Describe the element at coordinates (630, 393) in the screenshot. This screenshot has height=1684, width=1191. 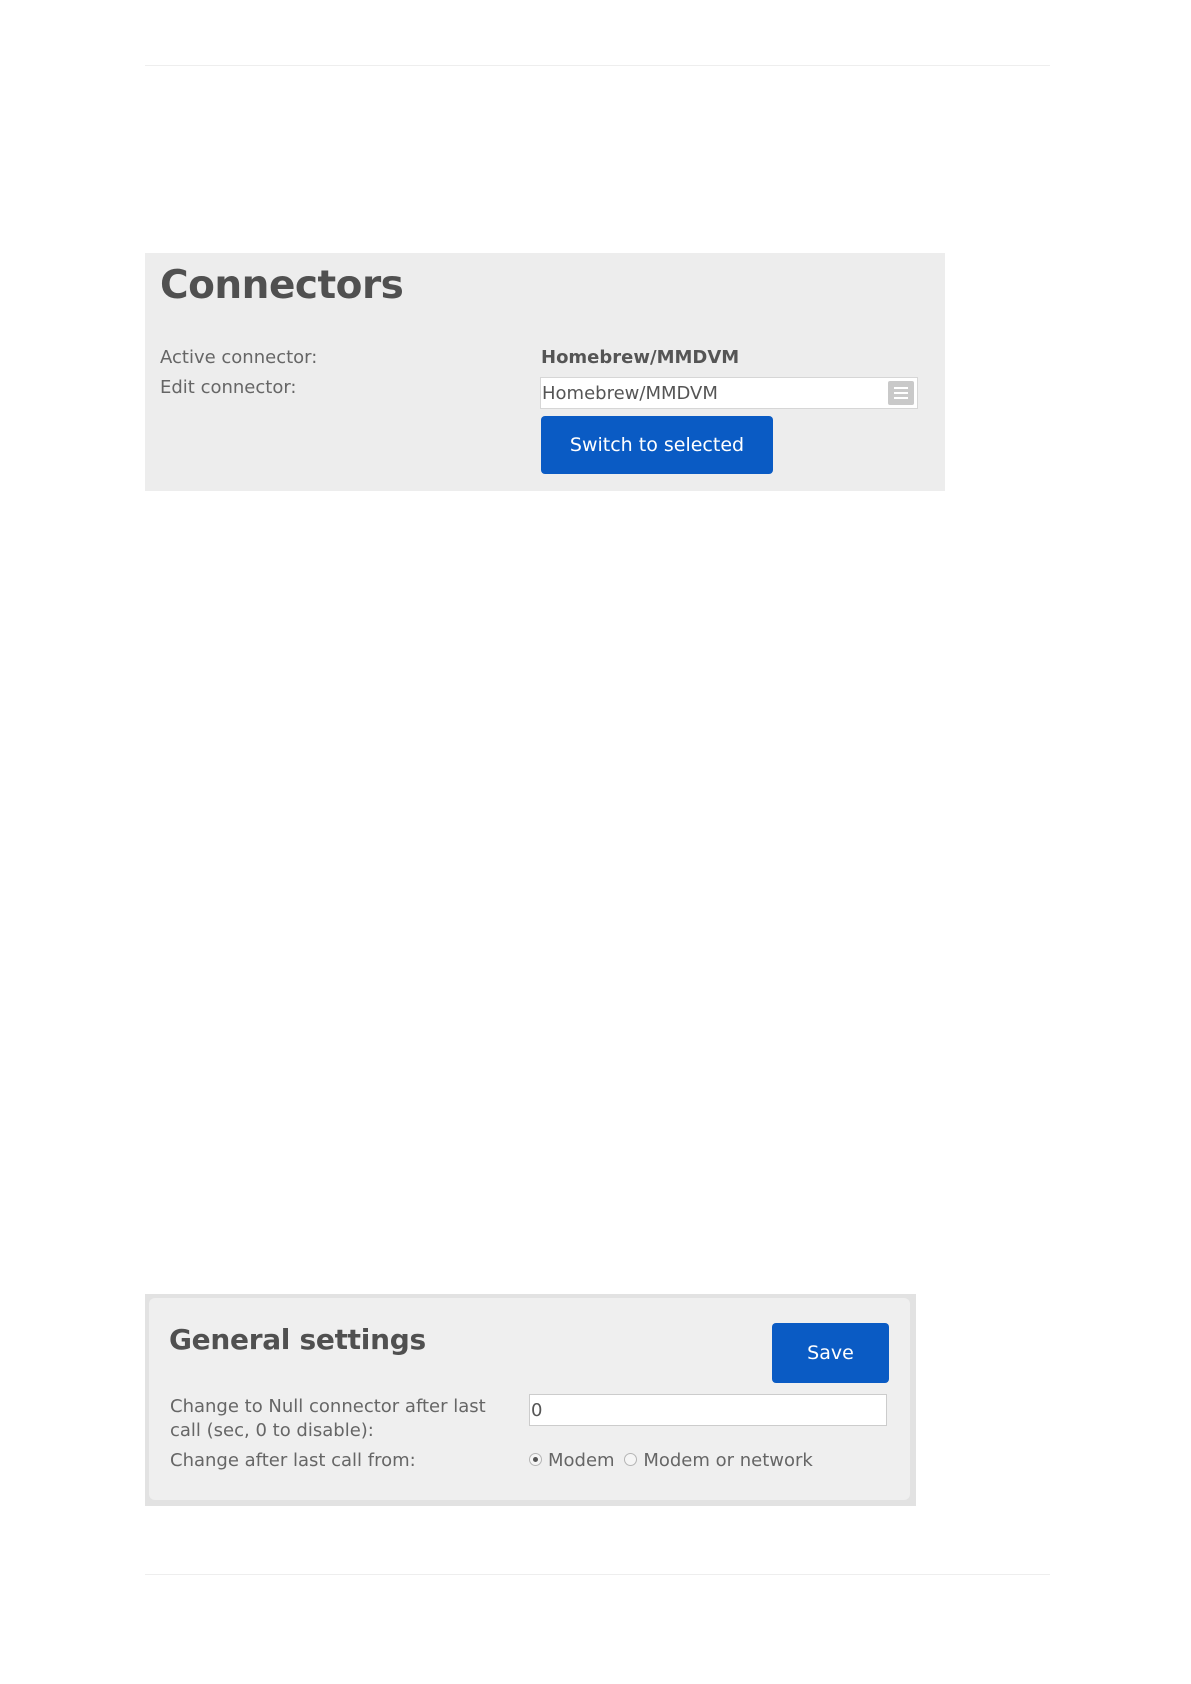
I see `edit-connector-selected-value: Homebrew/MMDVM` at that location.